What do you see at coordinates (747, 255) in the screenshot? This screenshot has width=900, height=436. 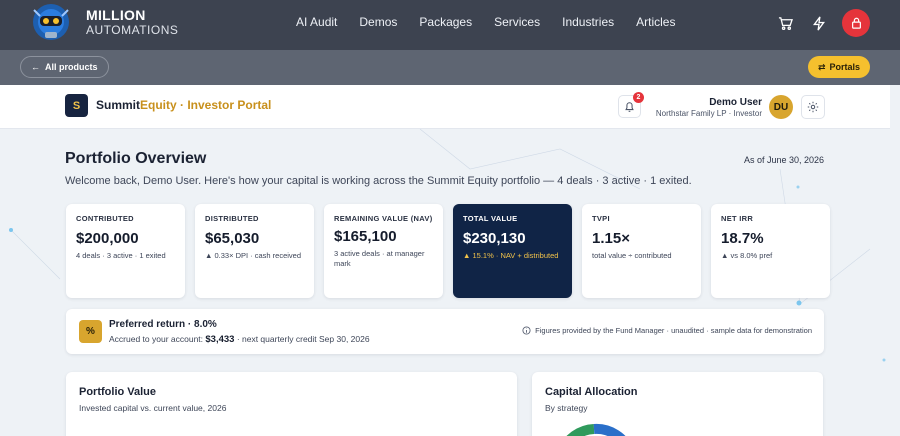 I see `kpi-note: ▲ vs 8.0% pref` at bounding box center [747, 255].